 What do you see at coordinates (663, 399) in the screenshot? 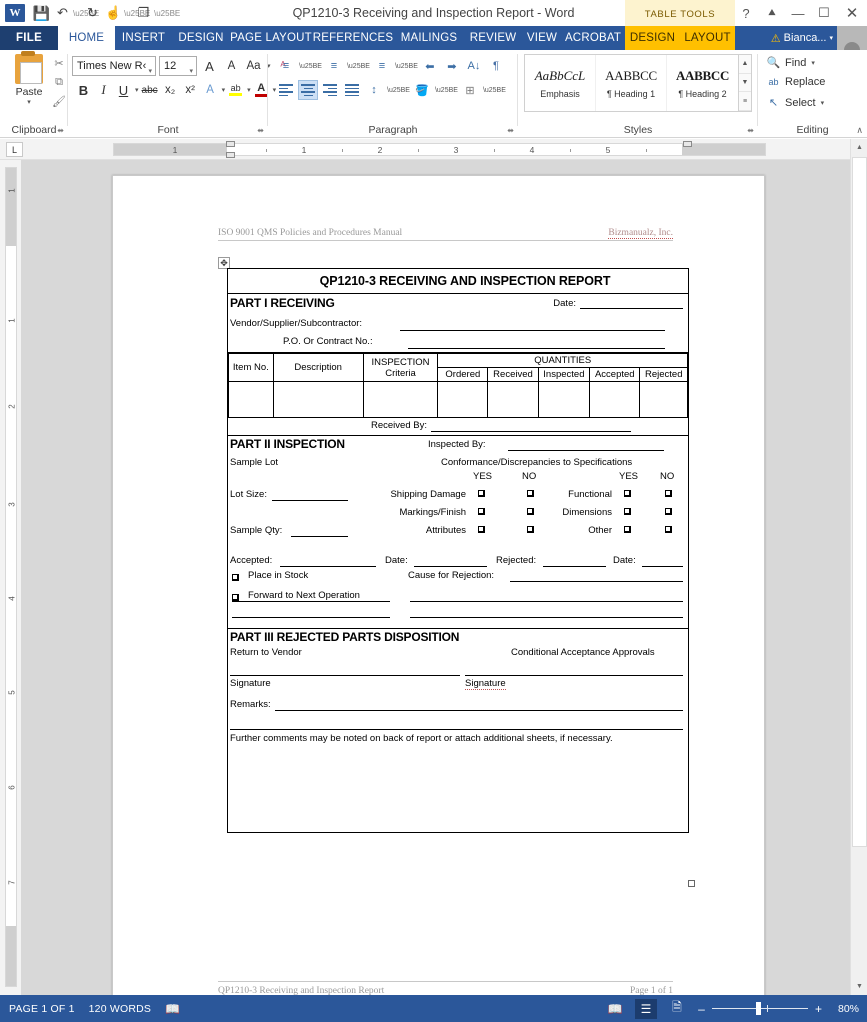
I see `cell-rejected` at bounding box center [663, 399].